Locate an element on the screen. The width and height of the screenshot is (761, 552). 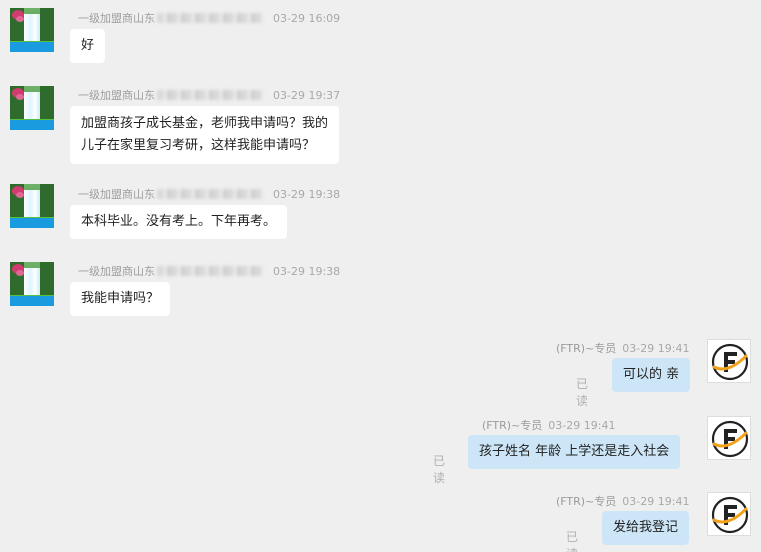
message-bubble: 加盟商孩子成长基金，老师我申请吗？我的 儿子在家里复习考研，这样我能申请吗？ is located at coordinates (205, 135).